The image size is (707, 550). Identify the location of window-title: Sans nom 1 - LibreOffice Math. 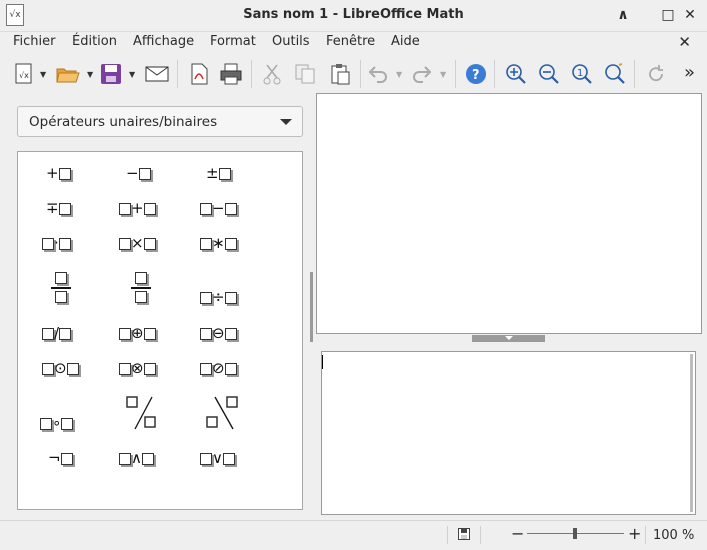
(353, 14).